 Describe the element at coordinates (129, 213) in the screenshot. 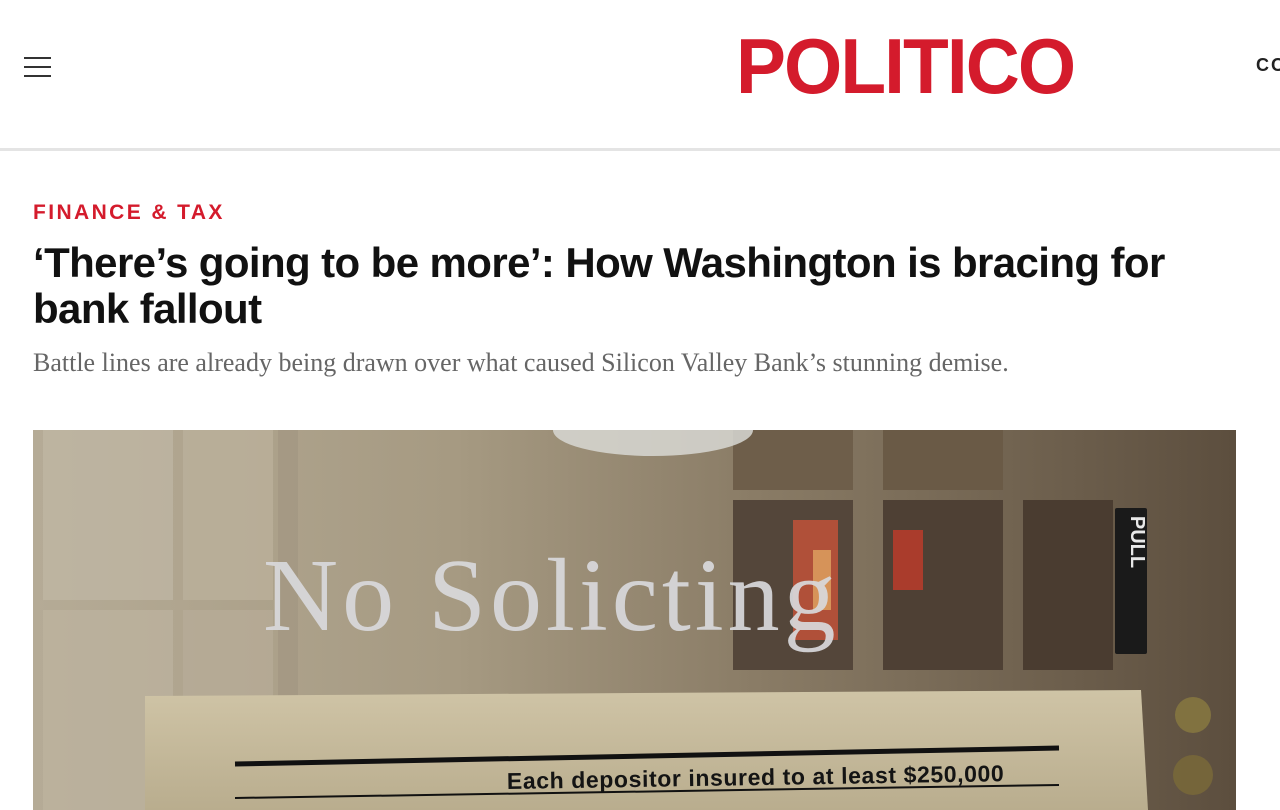

I see `section-kicker: FINANCE & TAX` at that location.